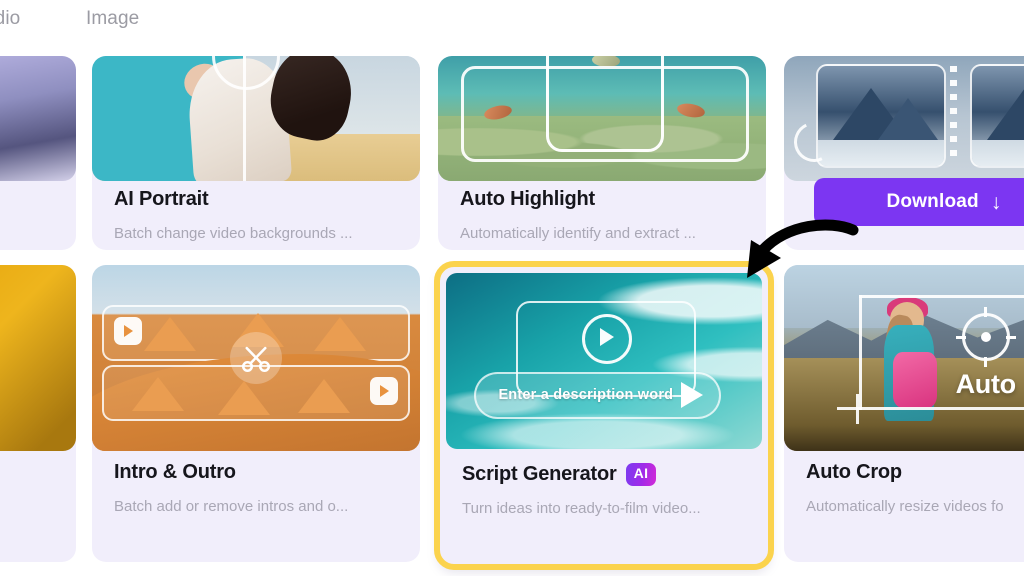  Describe the element at coordinates (985, 337) in the screenshot. I see `focus-target-icon` at that location.